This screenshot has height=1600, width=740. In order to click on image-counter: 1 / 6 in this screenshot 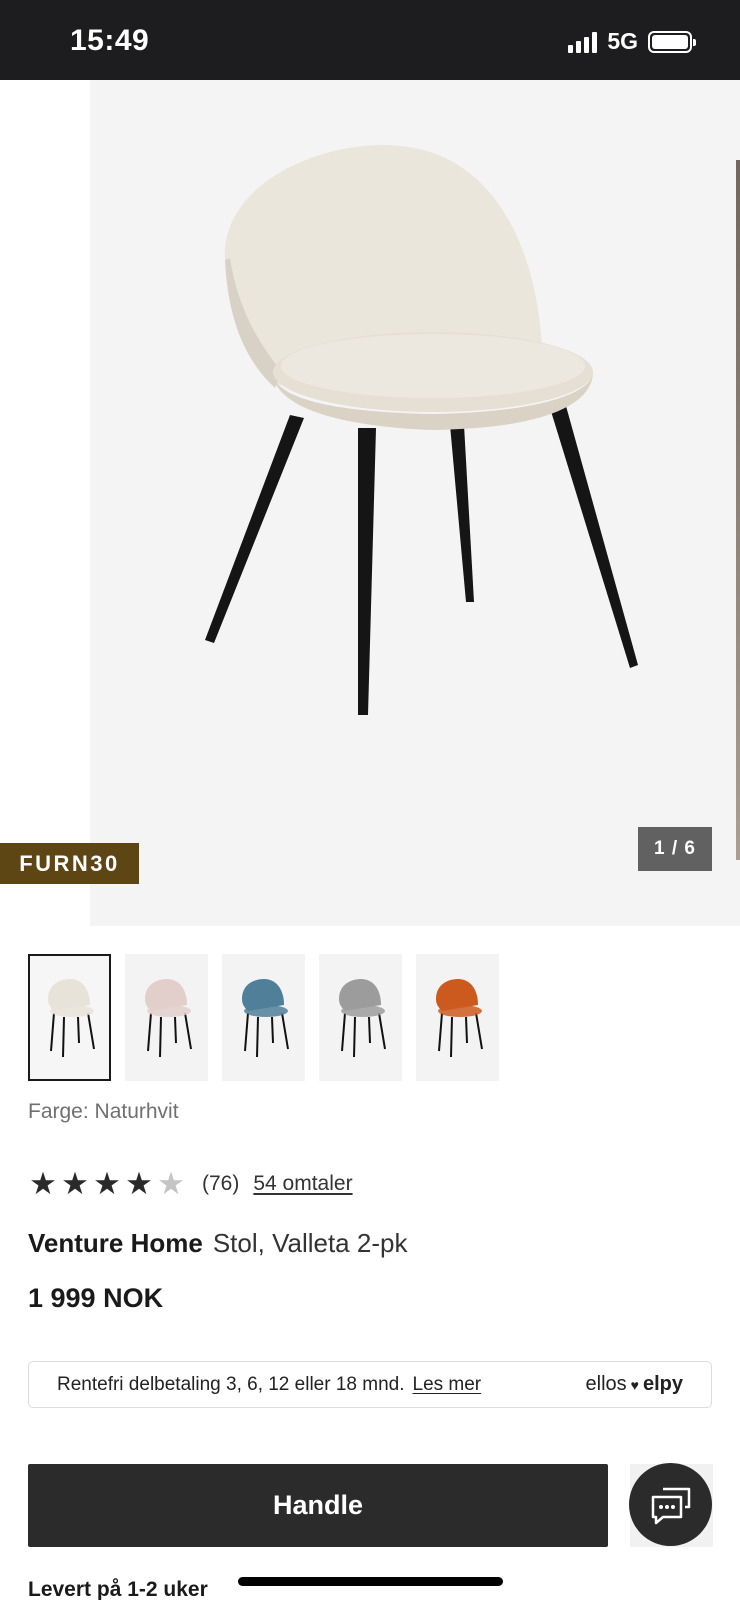, I will do `click(675, 849)`.